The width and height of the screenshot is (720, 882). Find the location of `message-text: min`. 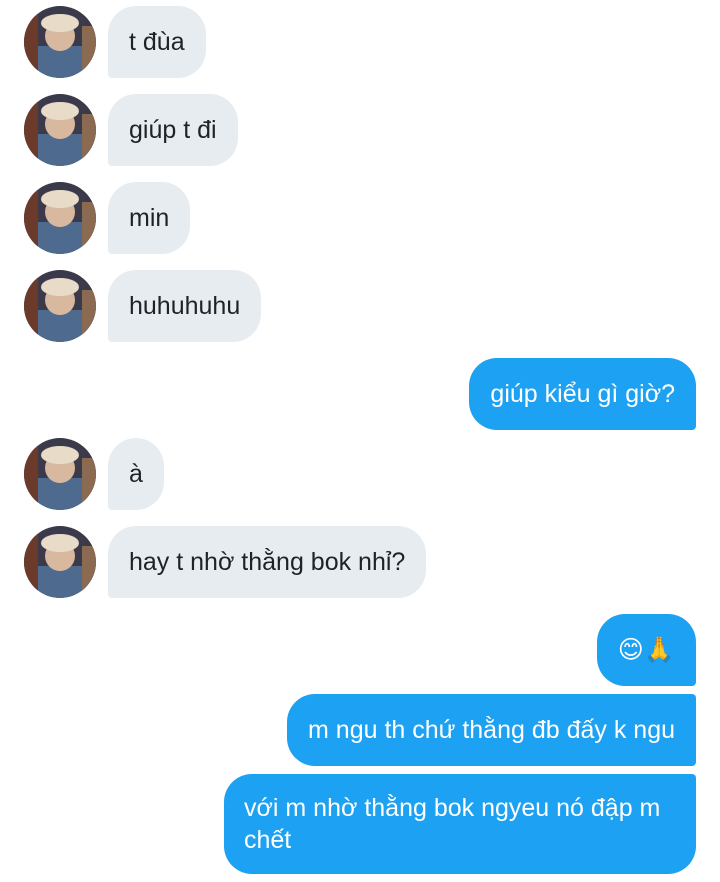

message-text: min is located at coordinates (149, 218).